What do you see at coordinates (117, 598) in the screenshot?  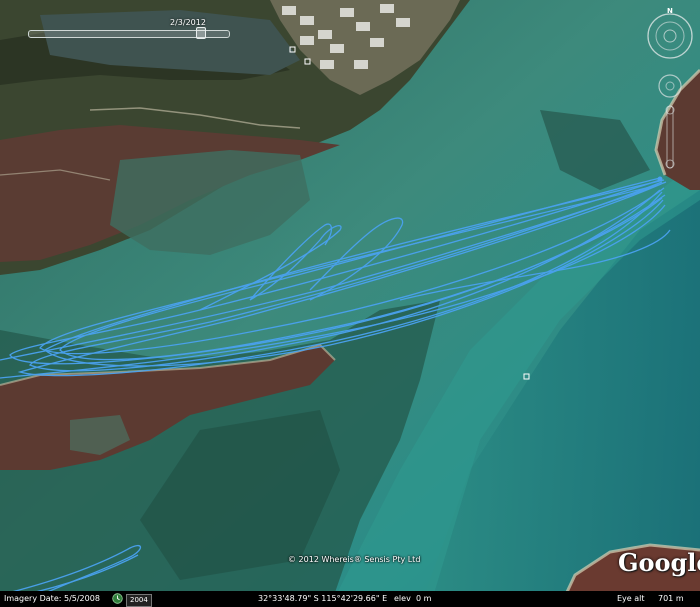 I see `history-clock-icon` at bounding box center [117, 598].